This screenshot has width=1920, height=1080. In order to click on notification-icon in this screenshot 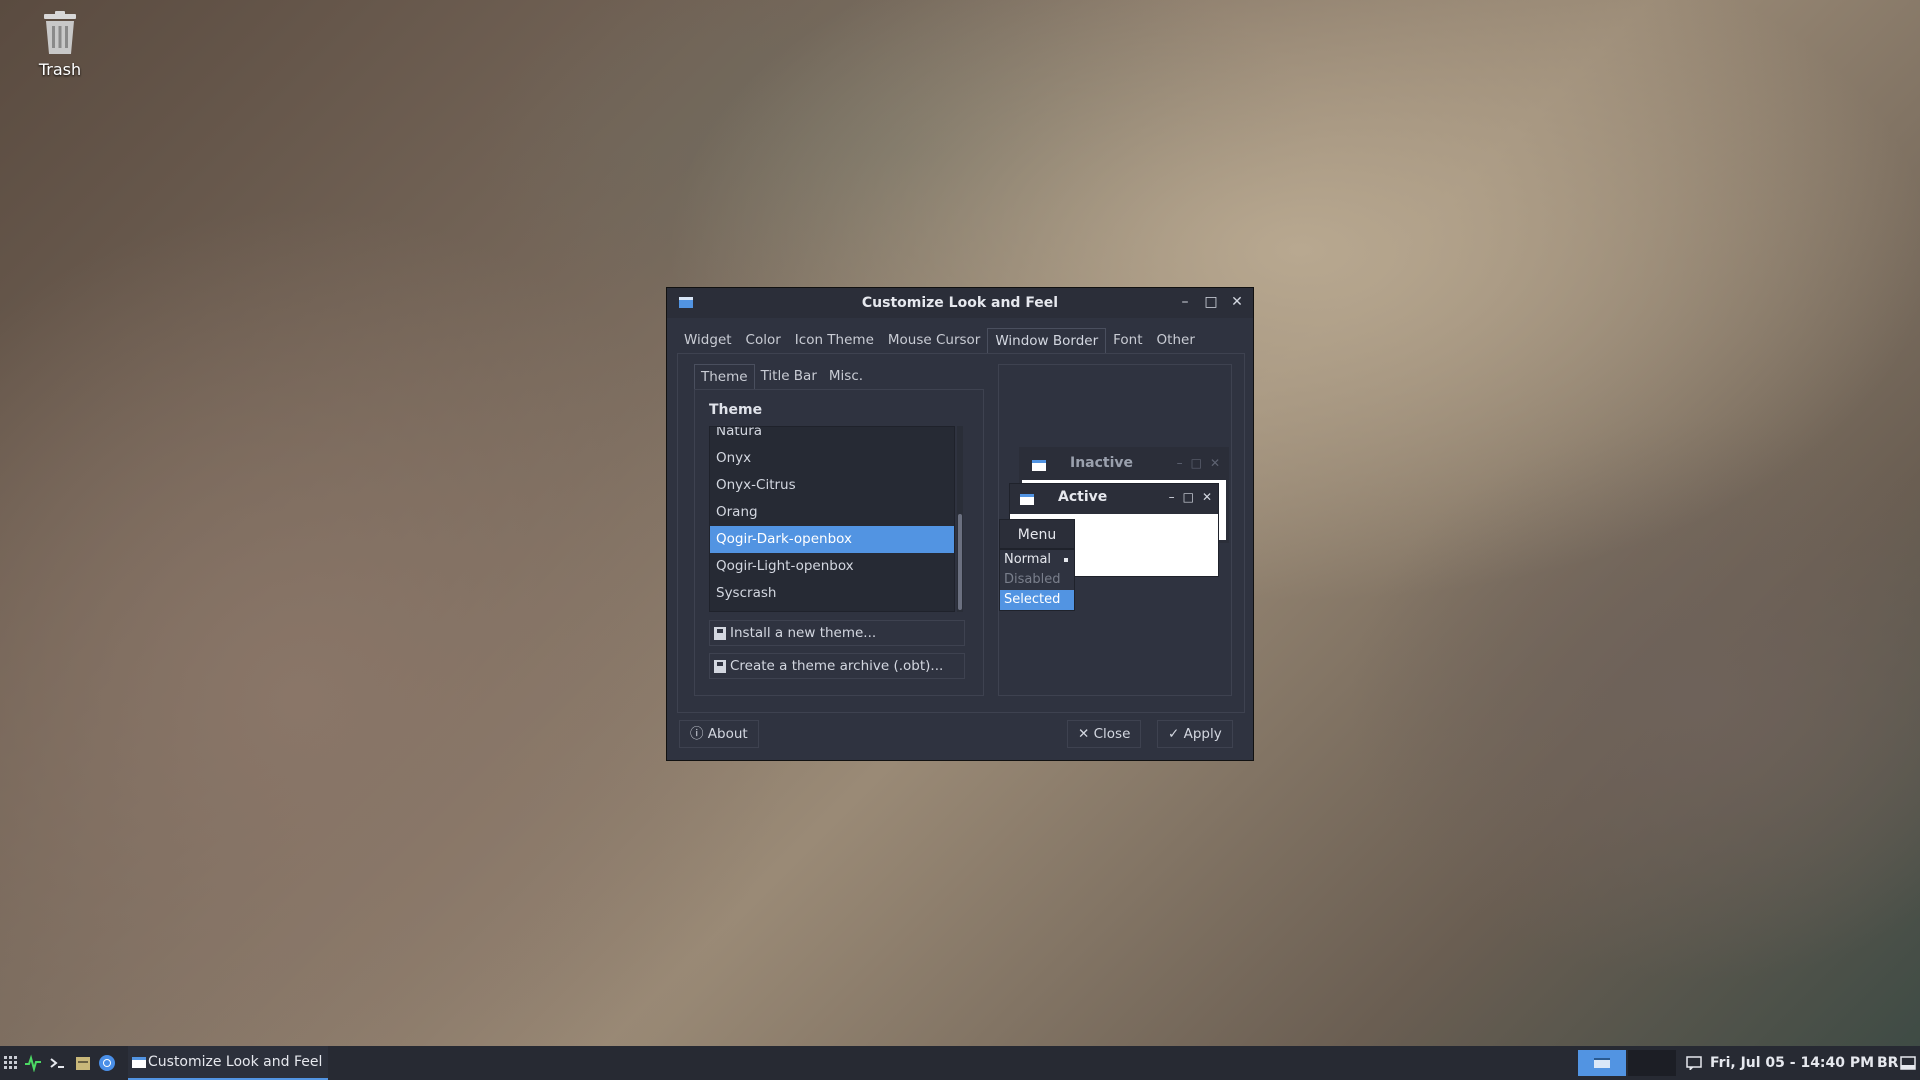, I will do `click(1694, 1063)`.